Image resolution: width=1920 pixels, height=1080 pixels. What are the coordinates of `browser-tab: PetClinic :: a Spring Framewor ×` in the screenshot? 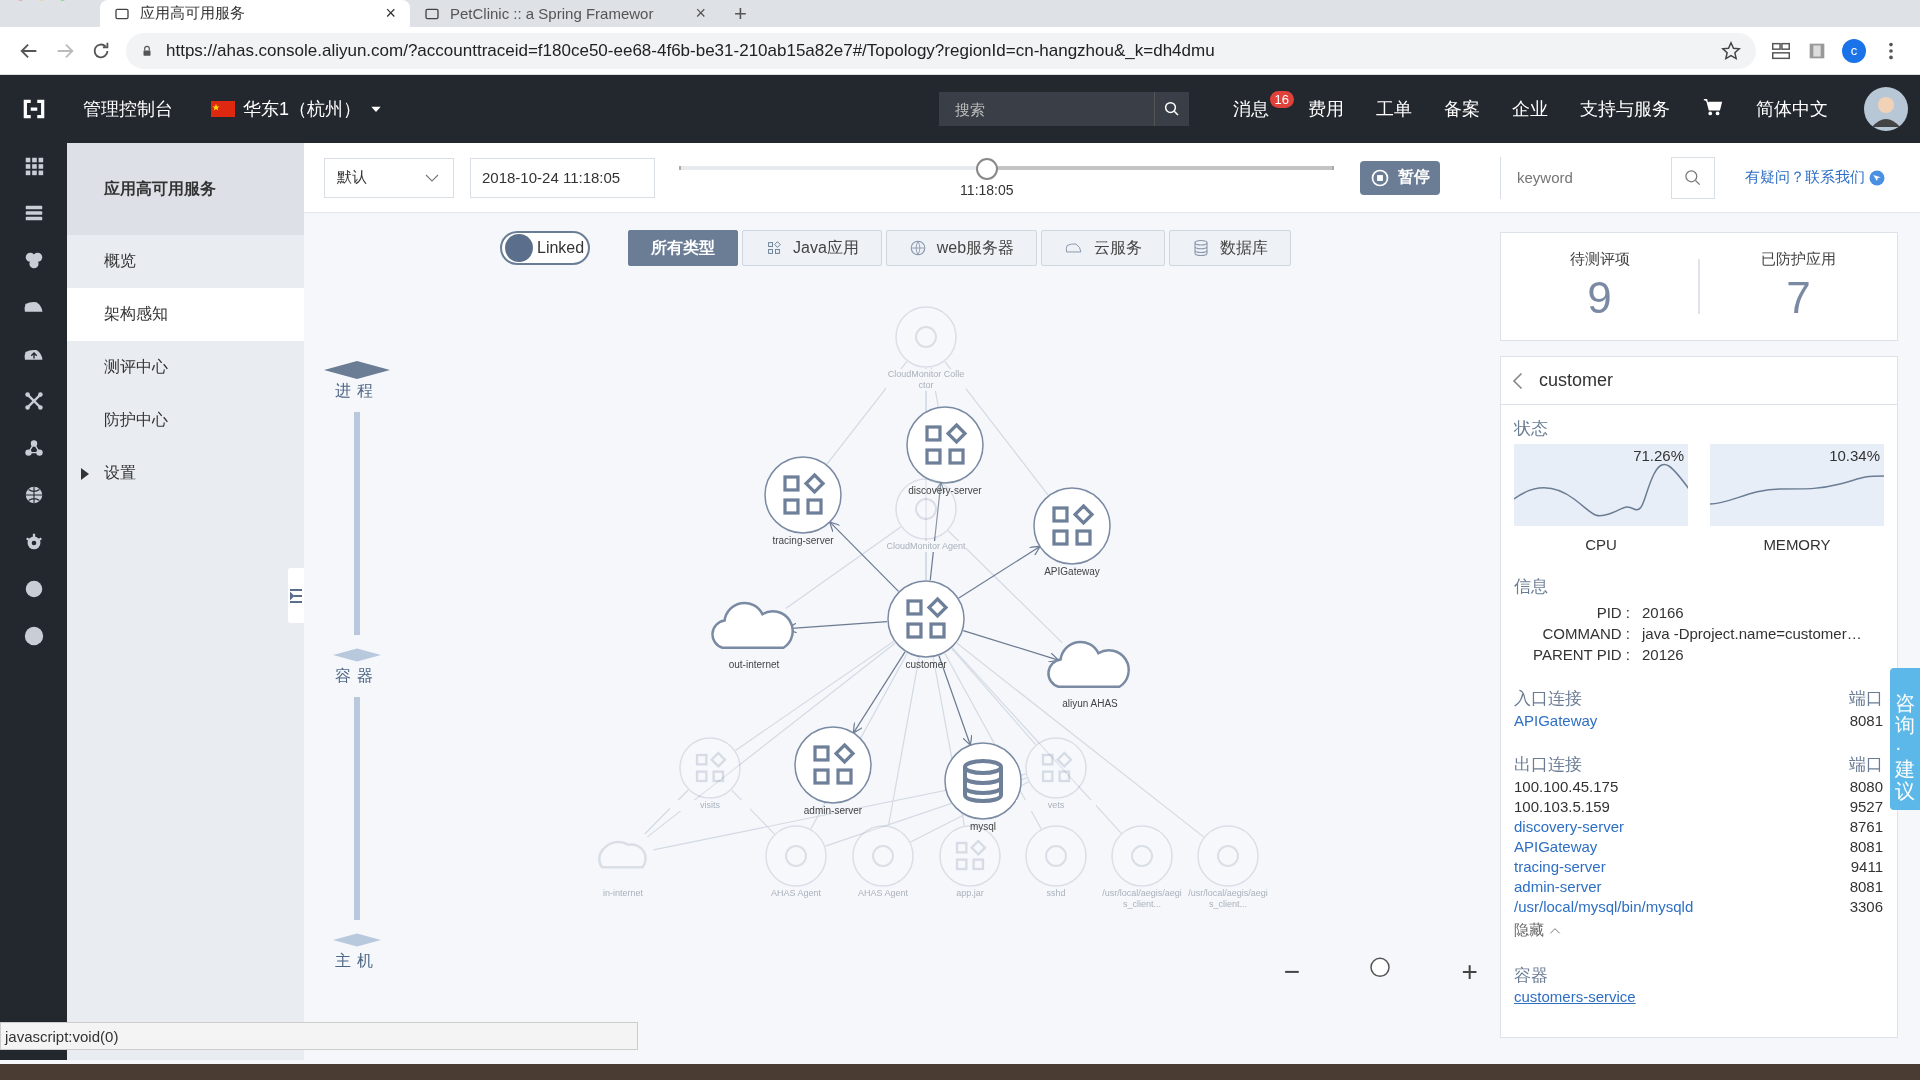 It's located at (565, 13).